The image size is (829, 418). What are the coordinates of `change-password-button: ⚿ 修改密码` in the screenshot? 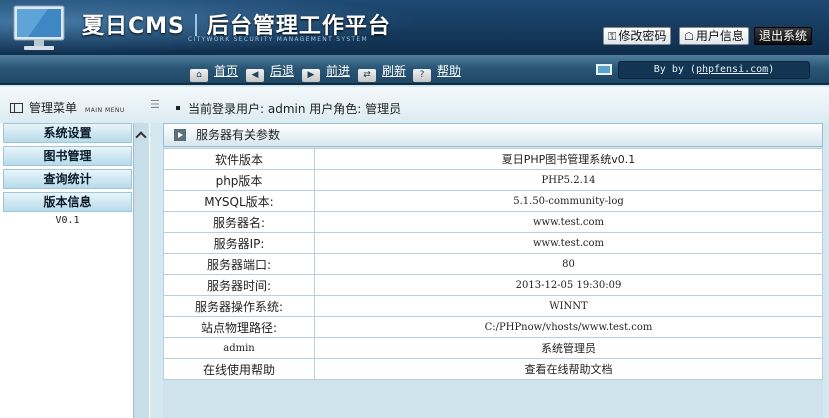 It's located at (637, 36).